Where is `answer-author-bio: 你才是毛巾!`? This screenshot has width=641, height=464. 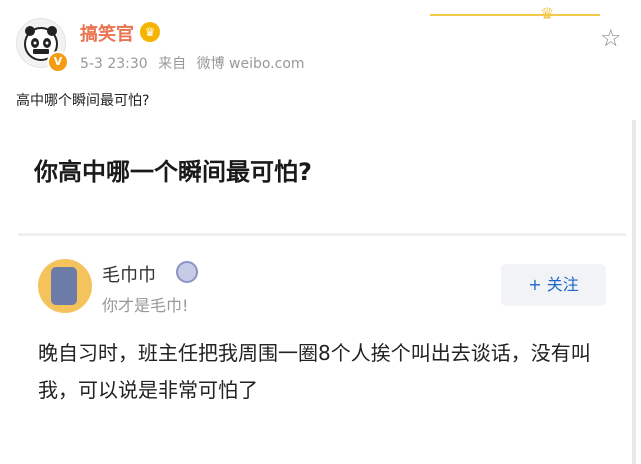 answer-author-bio: 你才是毛巾! is located at coordinates (145, 305).